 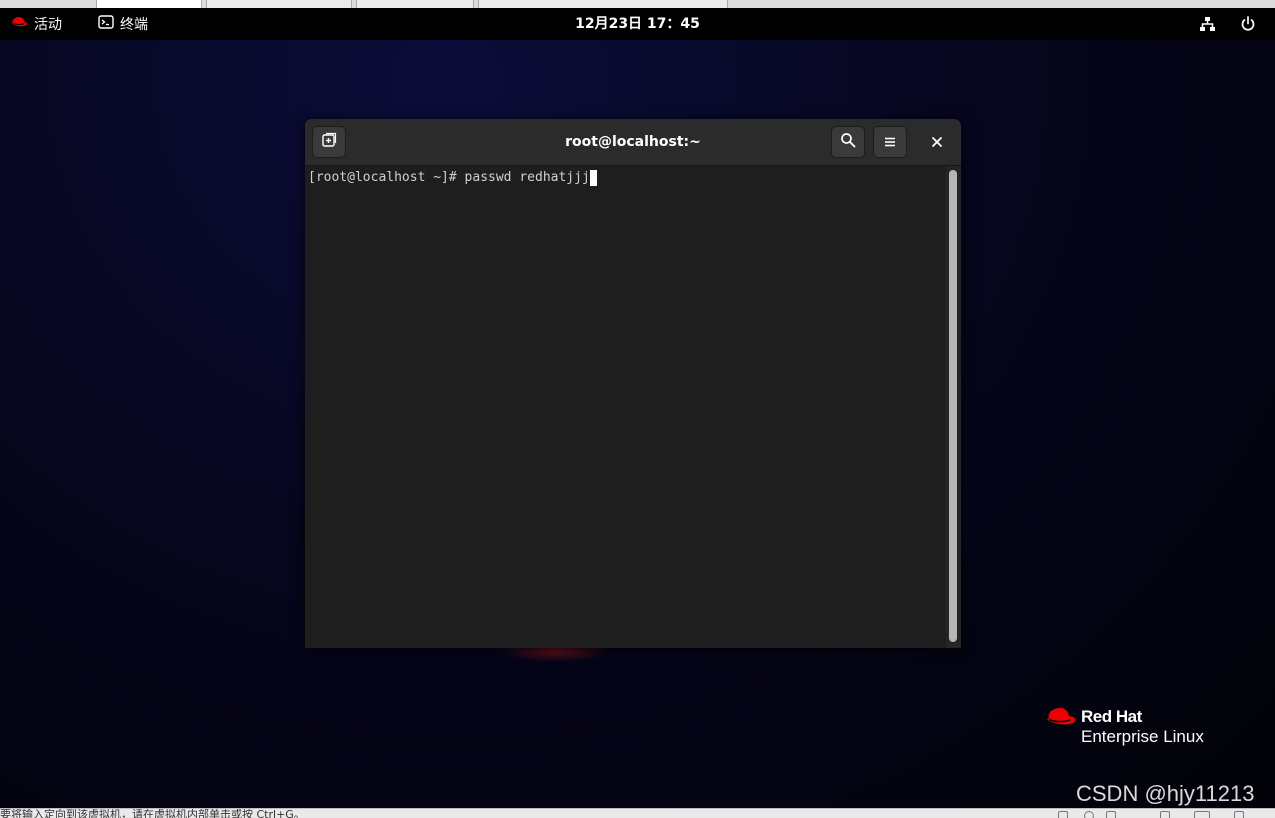 I want to click on scrollbar, so click(x=953, y=407).